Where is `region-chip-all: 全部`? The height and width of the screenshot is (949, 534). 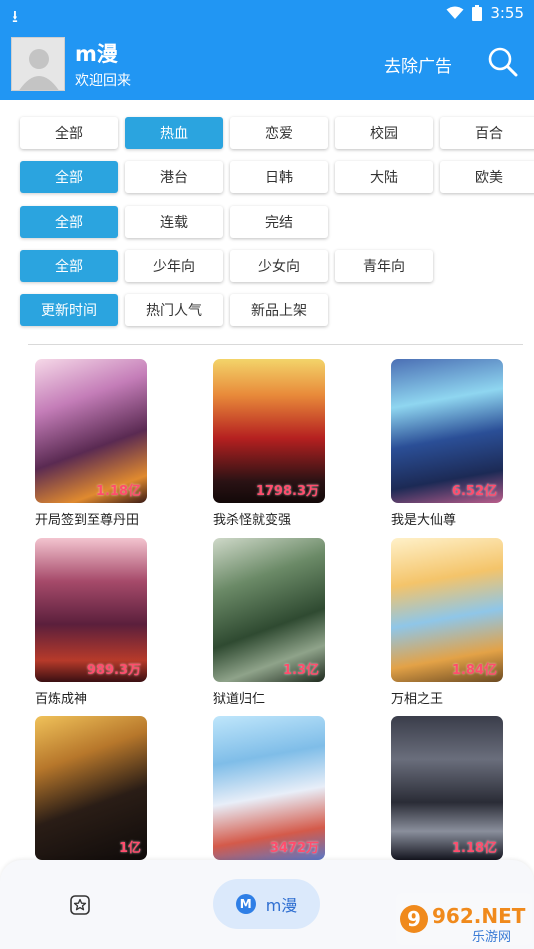 region-chip-all: 全部 is located at coordinates (69, 177).